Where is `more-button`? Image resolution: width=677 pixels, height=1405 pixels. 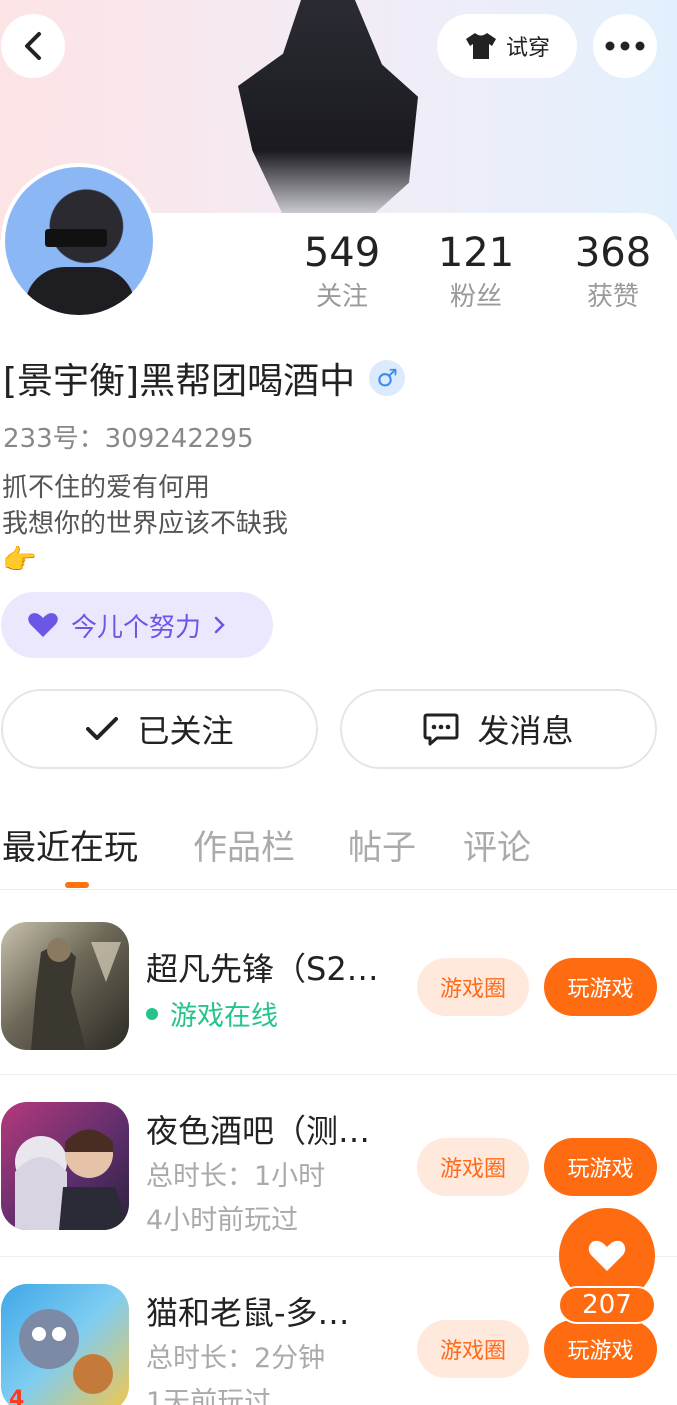 more-button is located at coordinates (625, 46).